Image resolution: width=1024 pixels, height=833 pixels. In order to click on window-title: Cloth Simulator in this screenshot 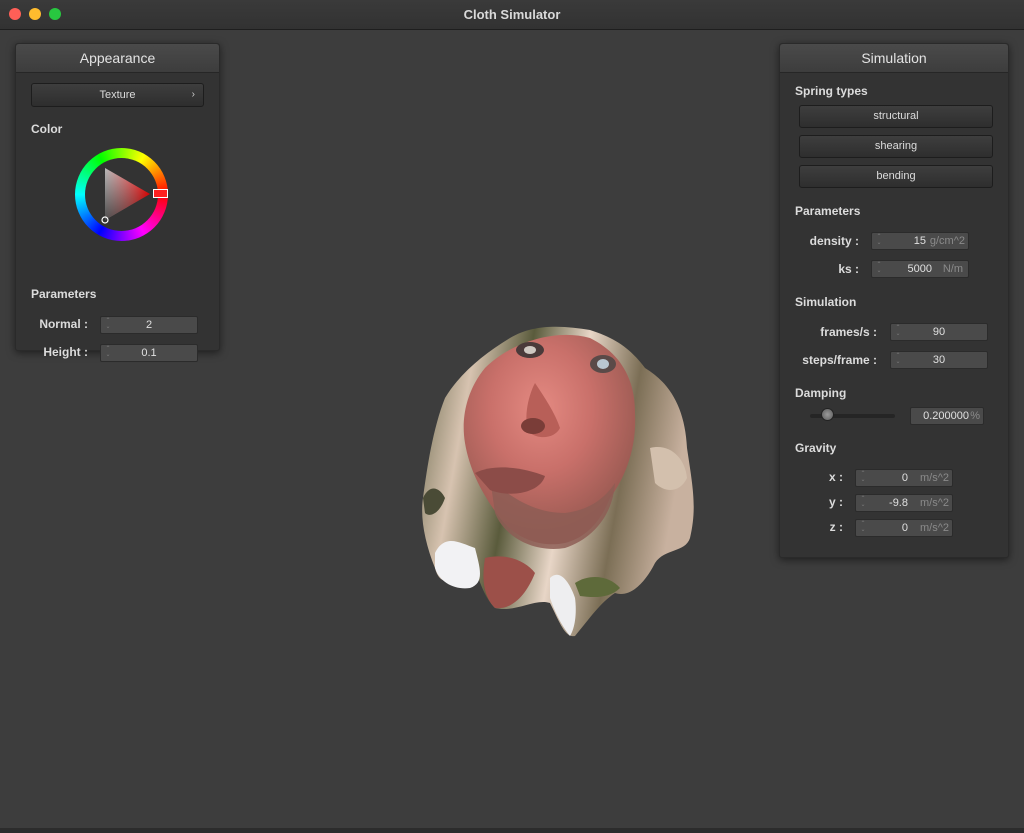, I will do `click(512, 14)`.